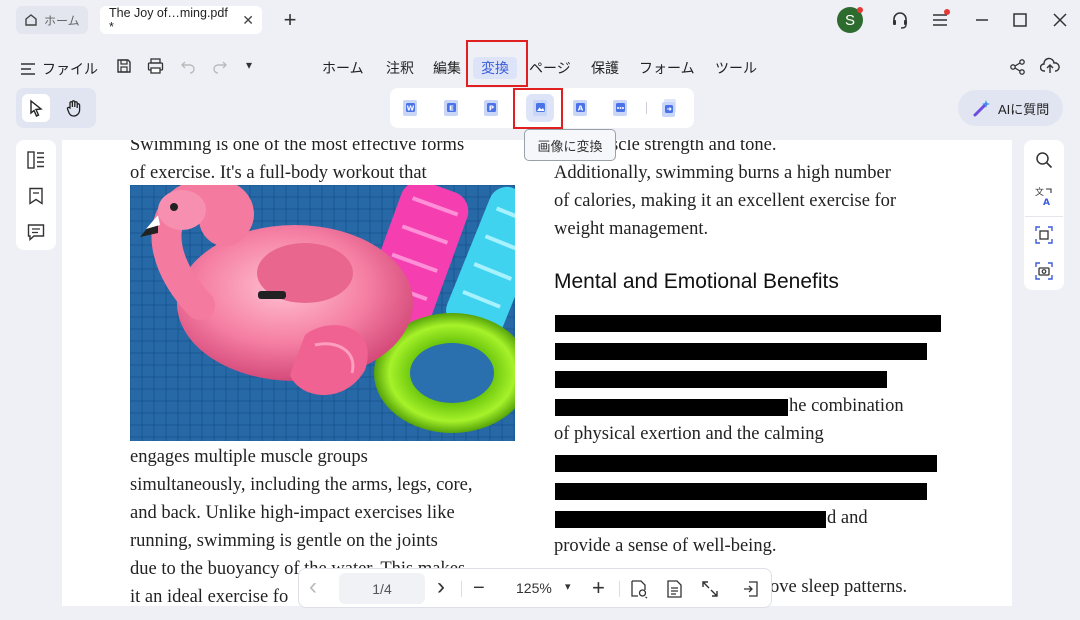  What do you see at coordinates (620, 108) in the screenshot?
I see `to-other-icon` at bounding box center [620, 108].